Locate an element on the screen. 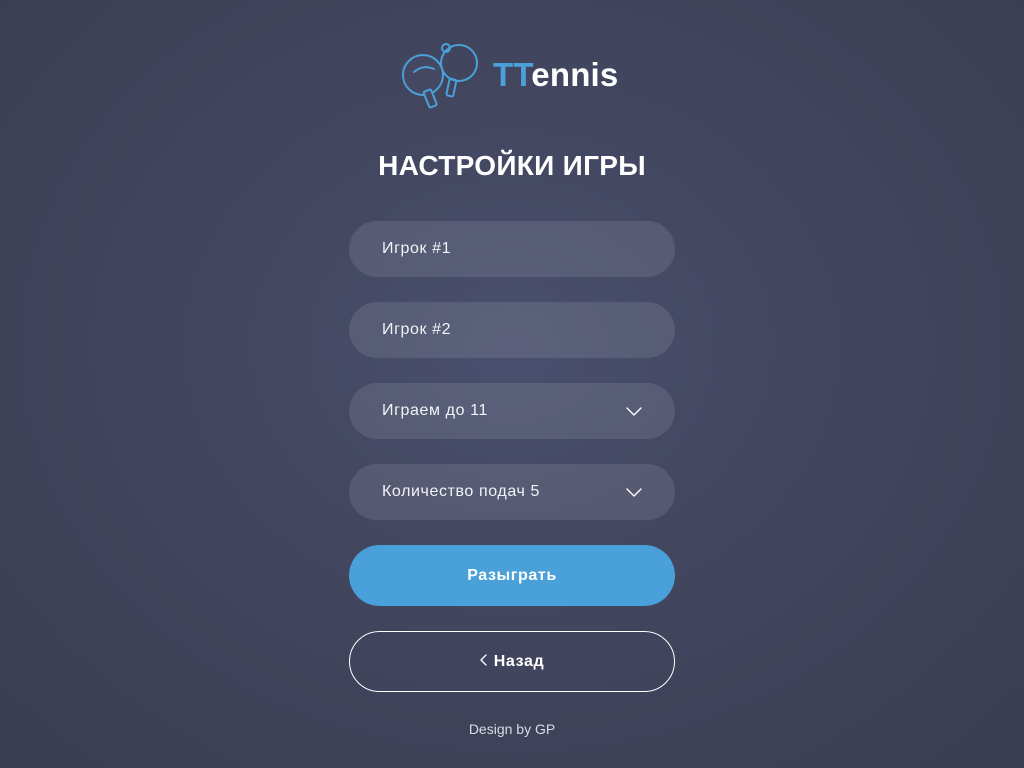 This screenshot has width=1024, height=768. serves-select: Количество подач 5 is located at coordinates (512, 492).